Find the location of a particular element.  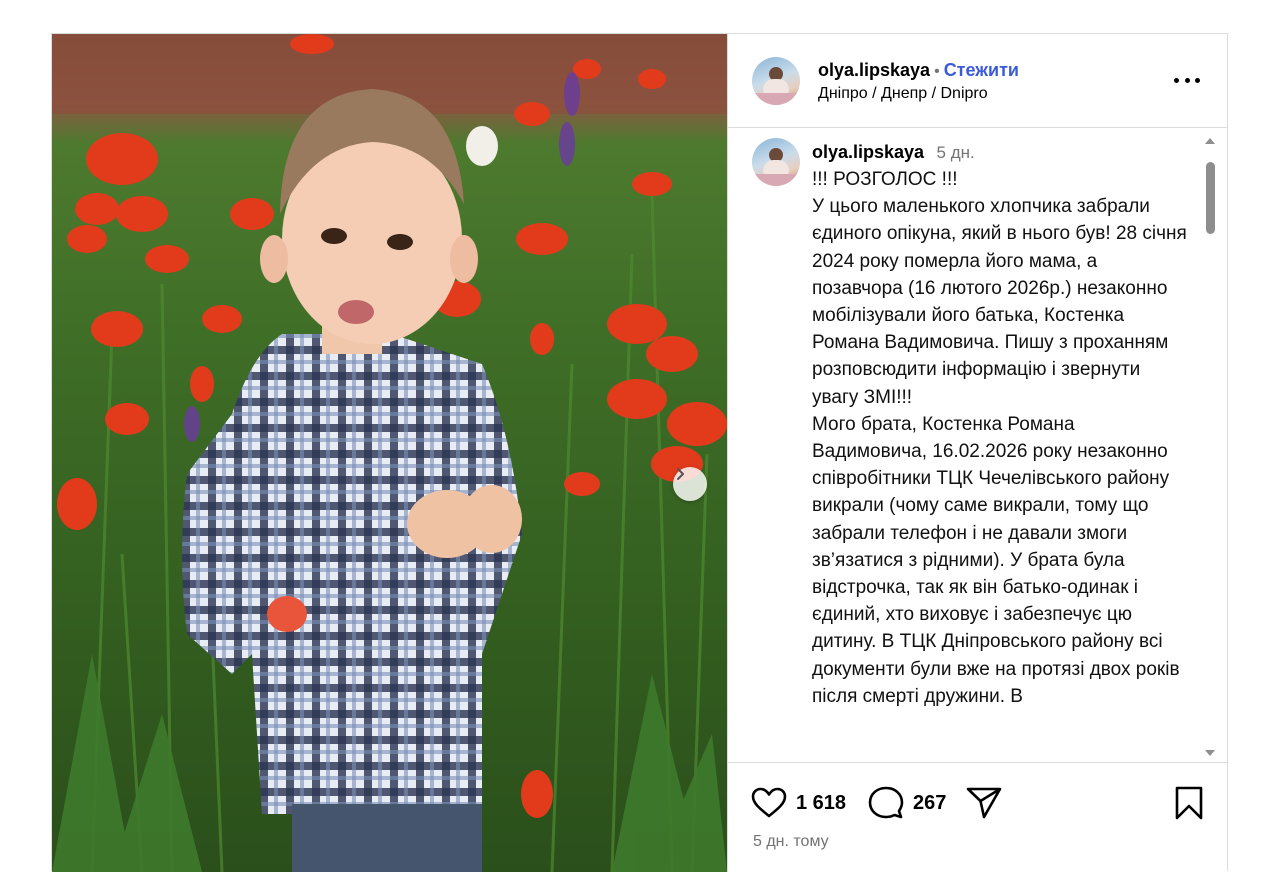

author-line: olya.lipskaya • Стежити is located at coordinates (918, 70).